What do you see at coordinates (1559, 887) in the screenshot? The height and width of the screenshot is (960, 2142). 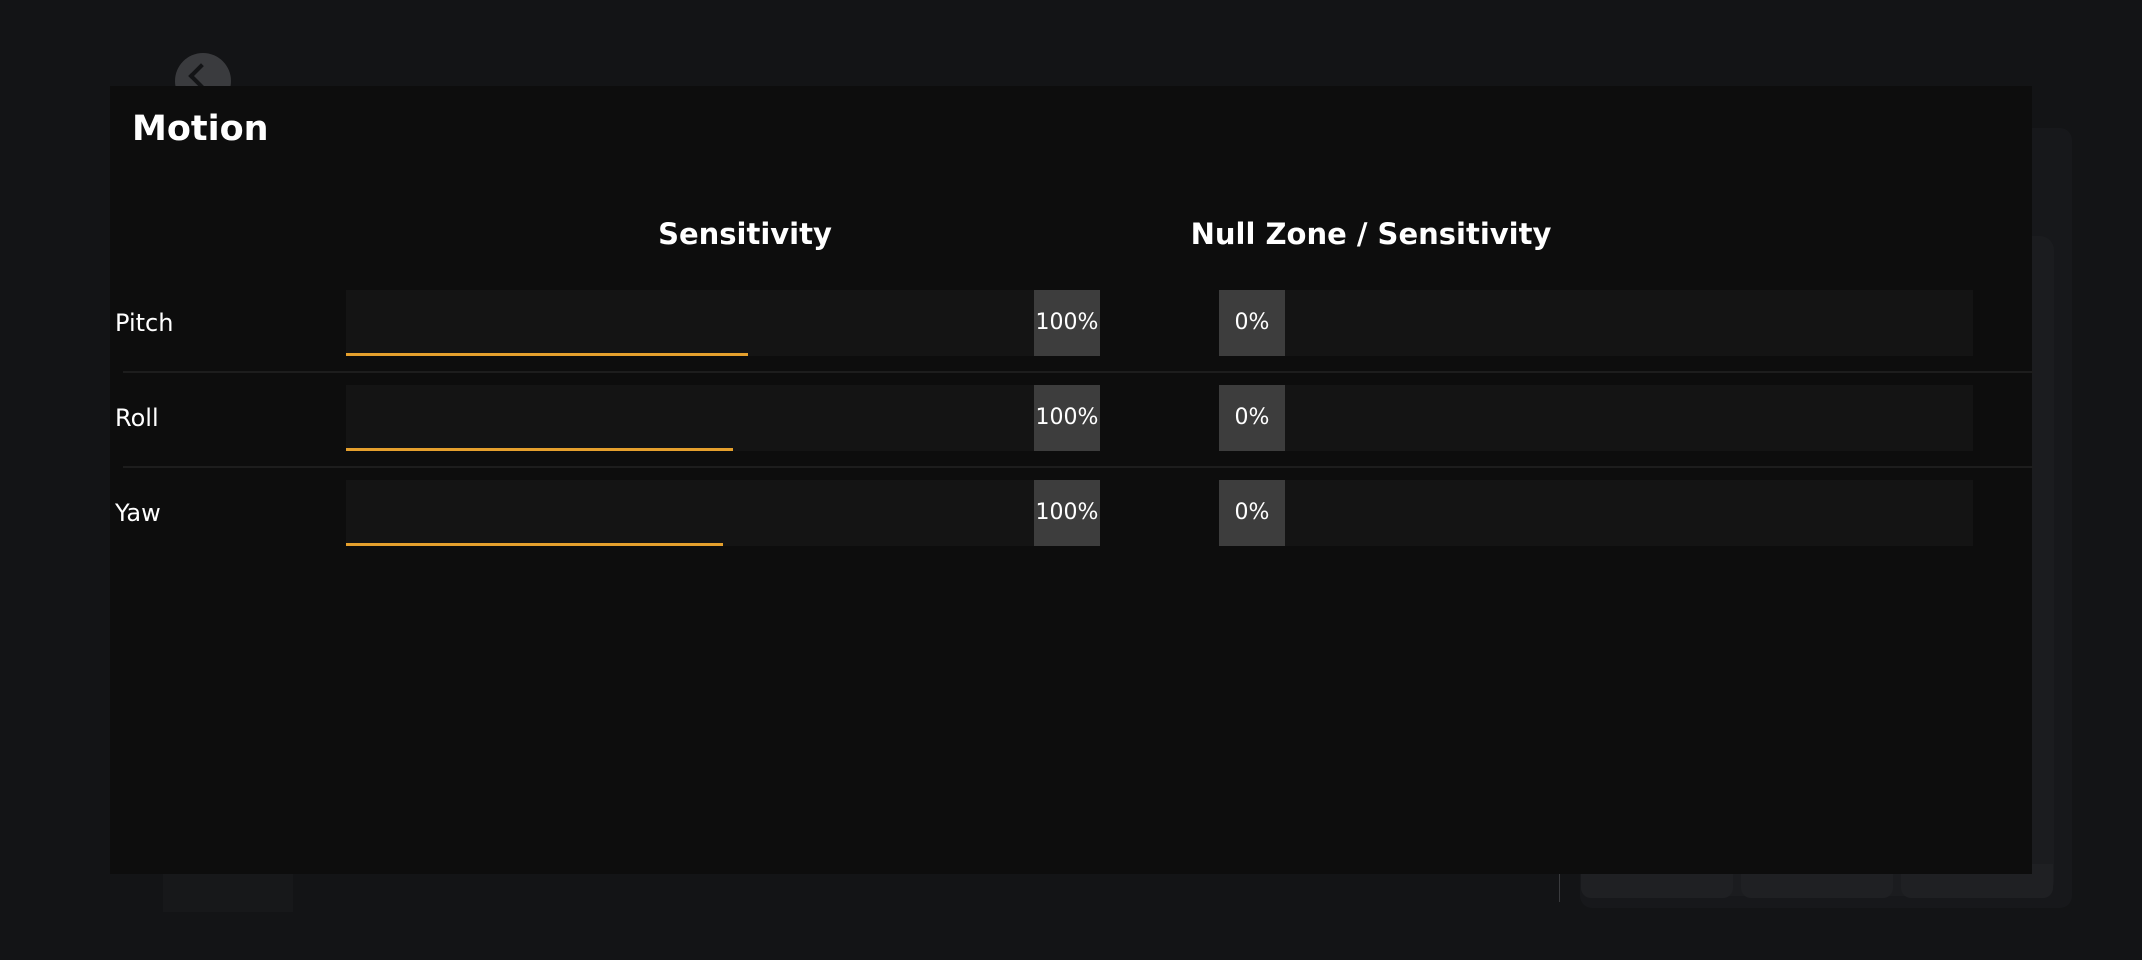 I see `background-separator` at bounding box center [1559, 887].